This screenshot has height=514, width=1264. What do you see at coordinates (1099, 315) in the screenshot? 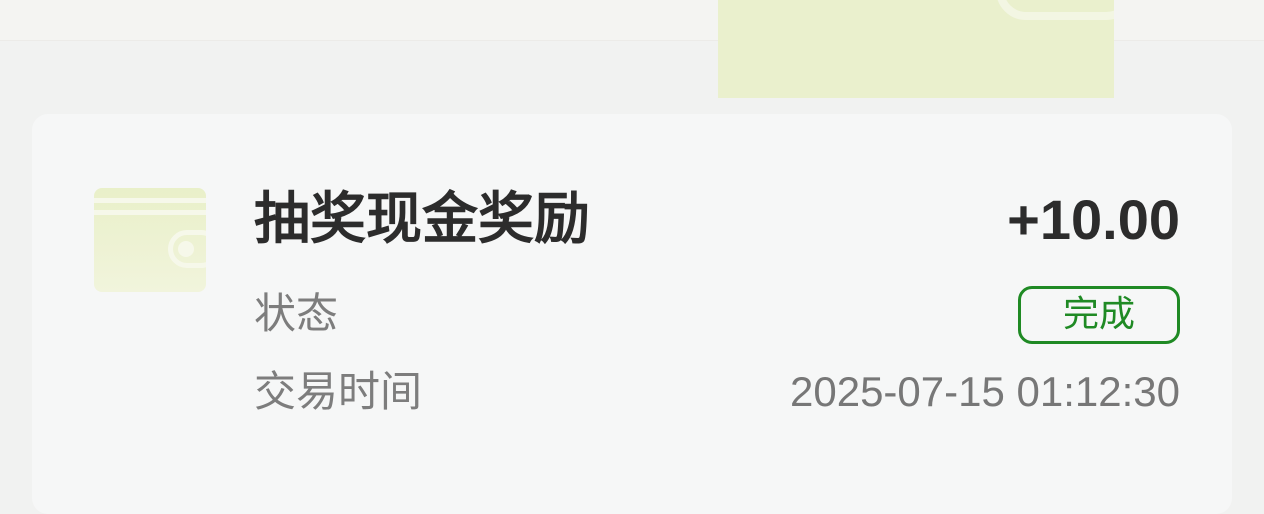
I see `status-badge: 完成` at bounding box center [1099, 315].